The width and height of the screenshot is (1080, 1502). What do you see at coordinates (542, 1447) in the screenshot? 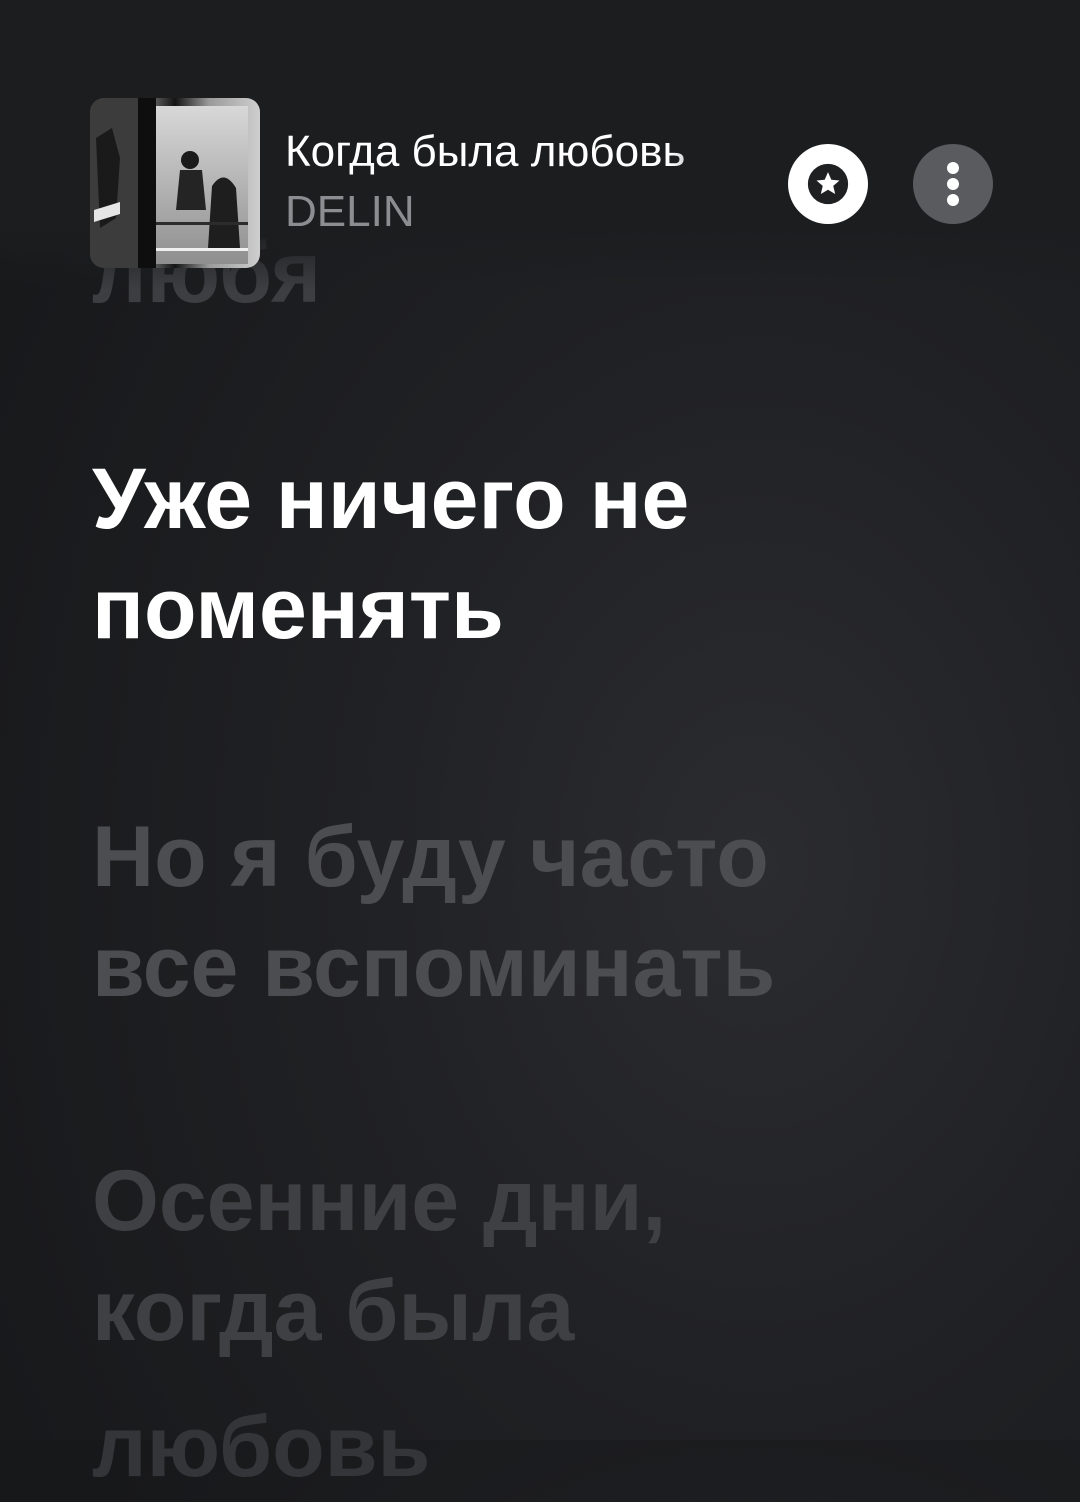
I see `lyric-line-next-3: любовь` at bounding box center [542, 1447].